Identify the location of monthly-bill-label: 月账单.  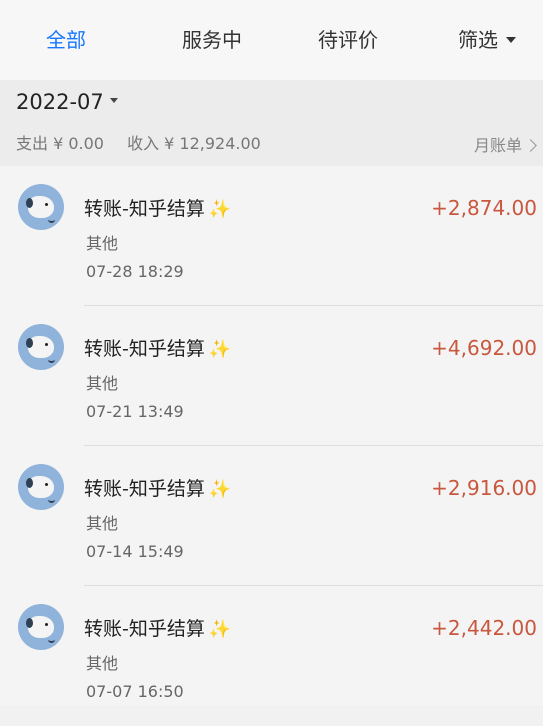
(497, 145).